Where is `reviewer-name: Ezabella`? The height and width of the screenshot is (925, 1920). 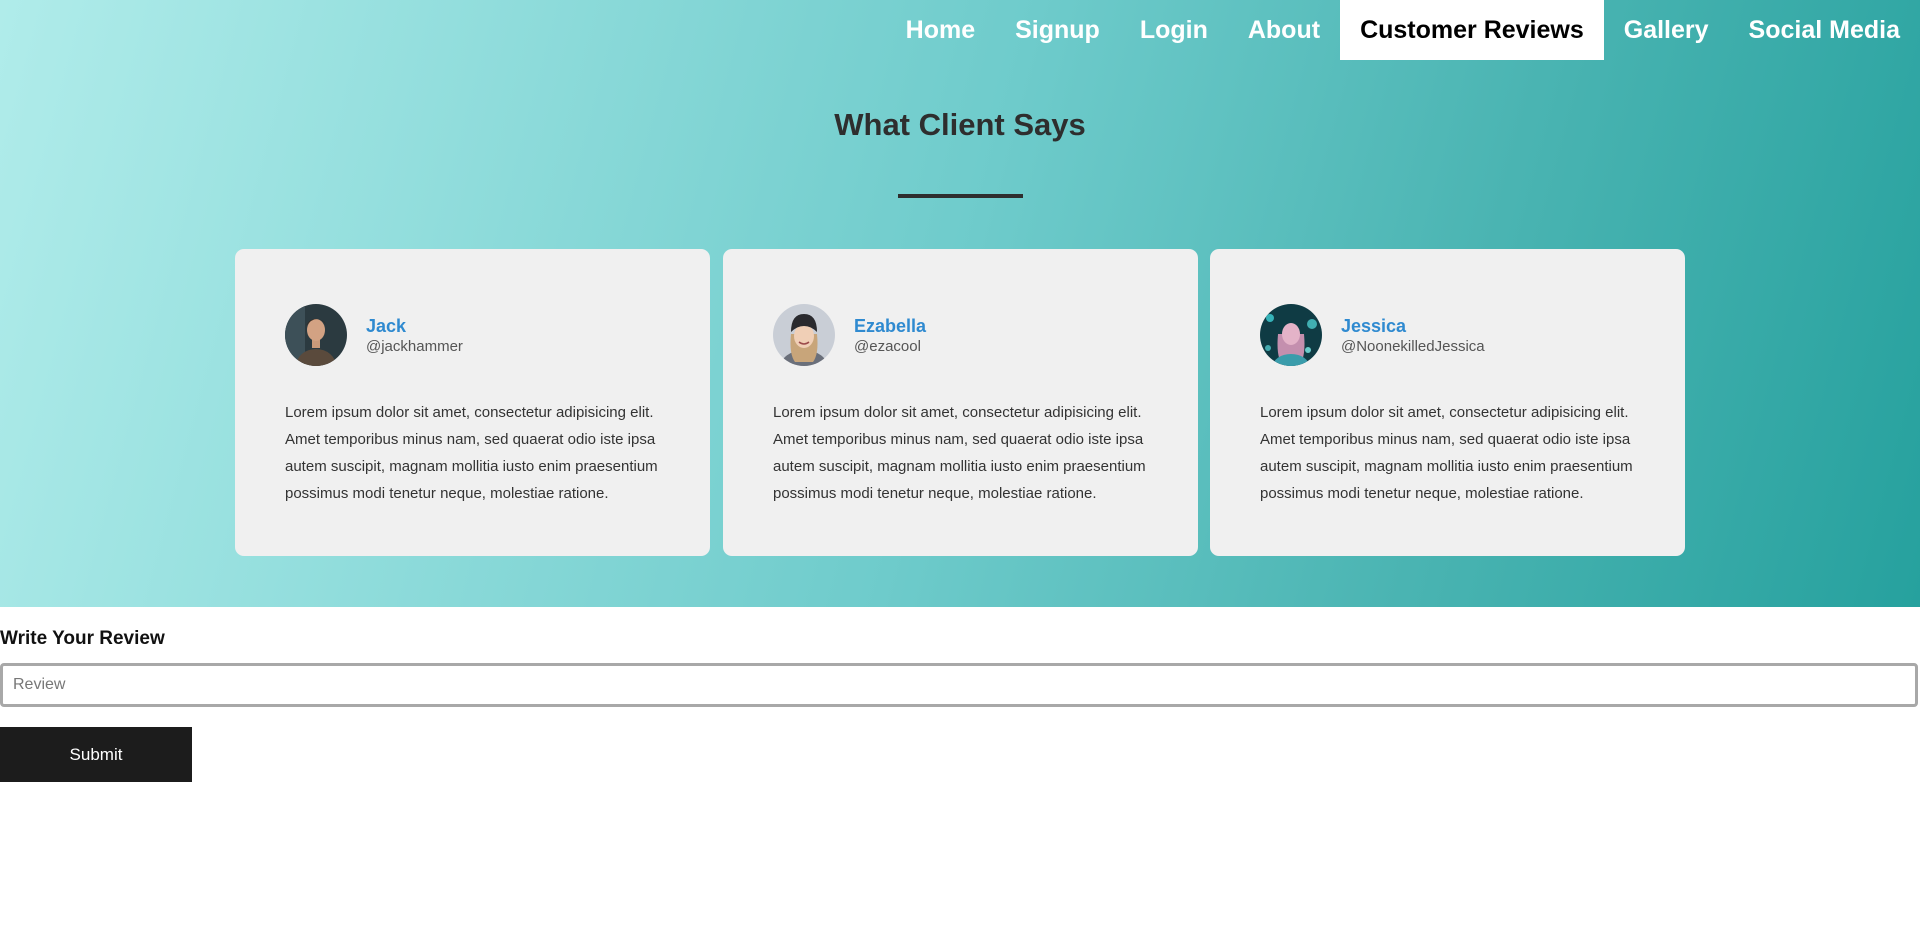 reviewer-name: Ezabella is located at coordinates (890, 326).